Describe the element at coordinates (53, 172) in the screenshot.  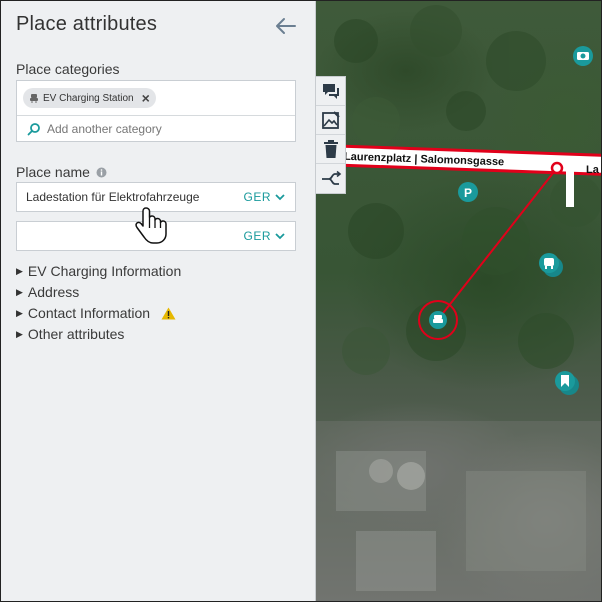
I see `place-name-label: Place name` at that location.